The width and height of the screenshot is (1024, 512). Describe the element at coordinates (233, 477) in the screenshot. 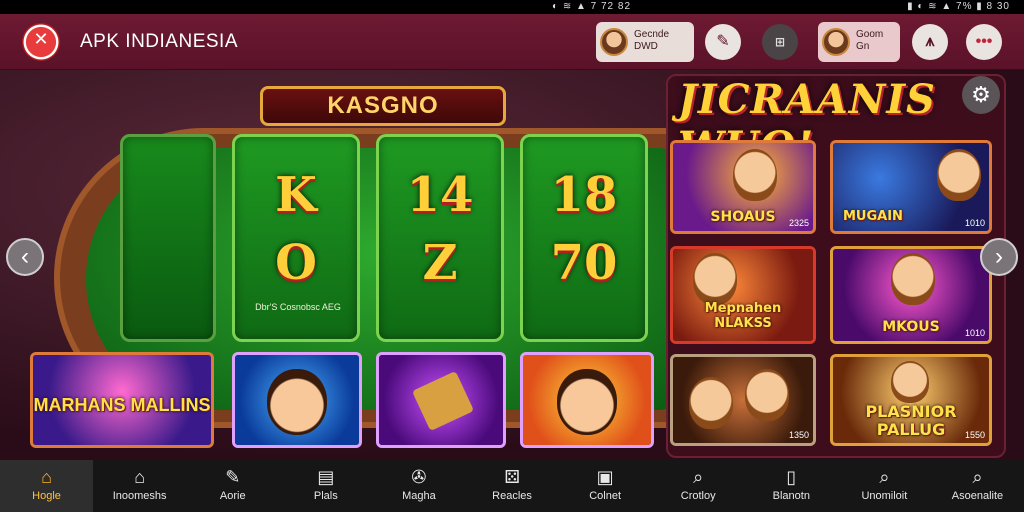

I see `pencil-icon: ✎` at that location.